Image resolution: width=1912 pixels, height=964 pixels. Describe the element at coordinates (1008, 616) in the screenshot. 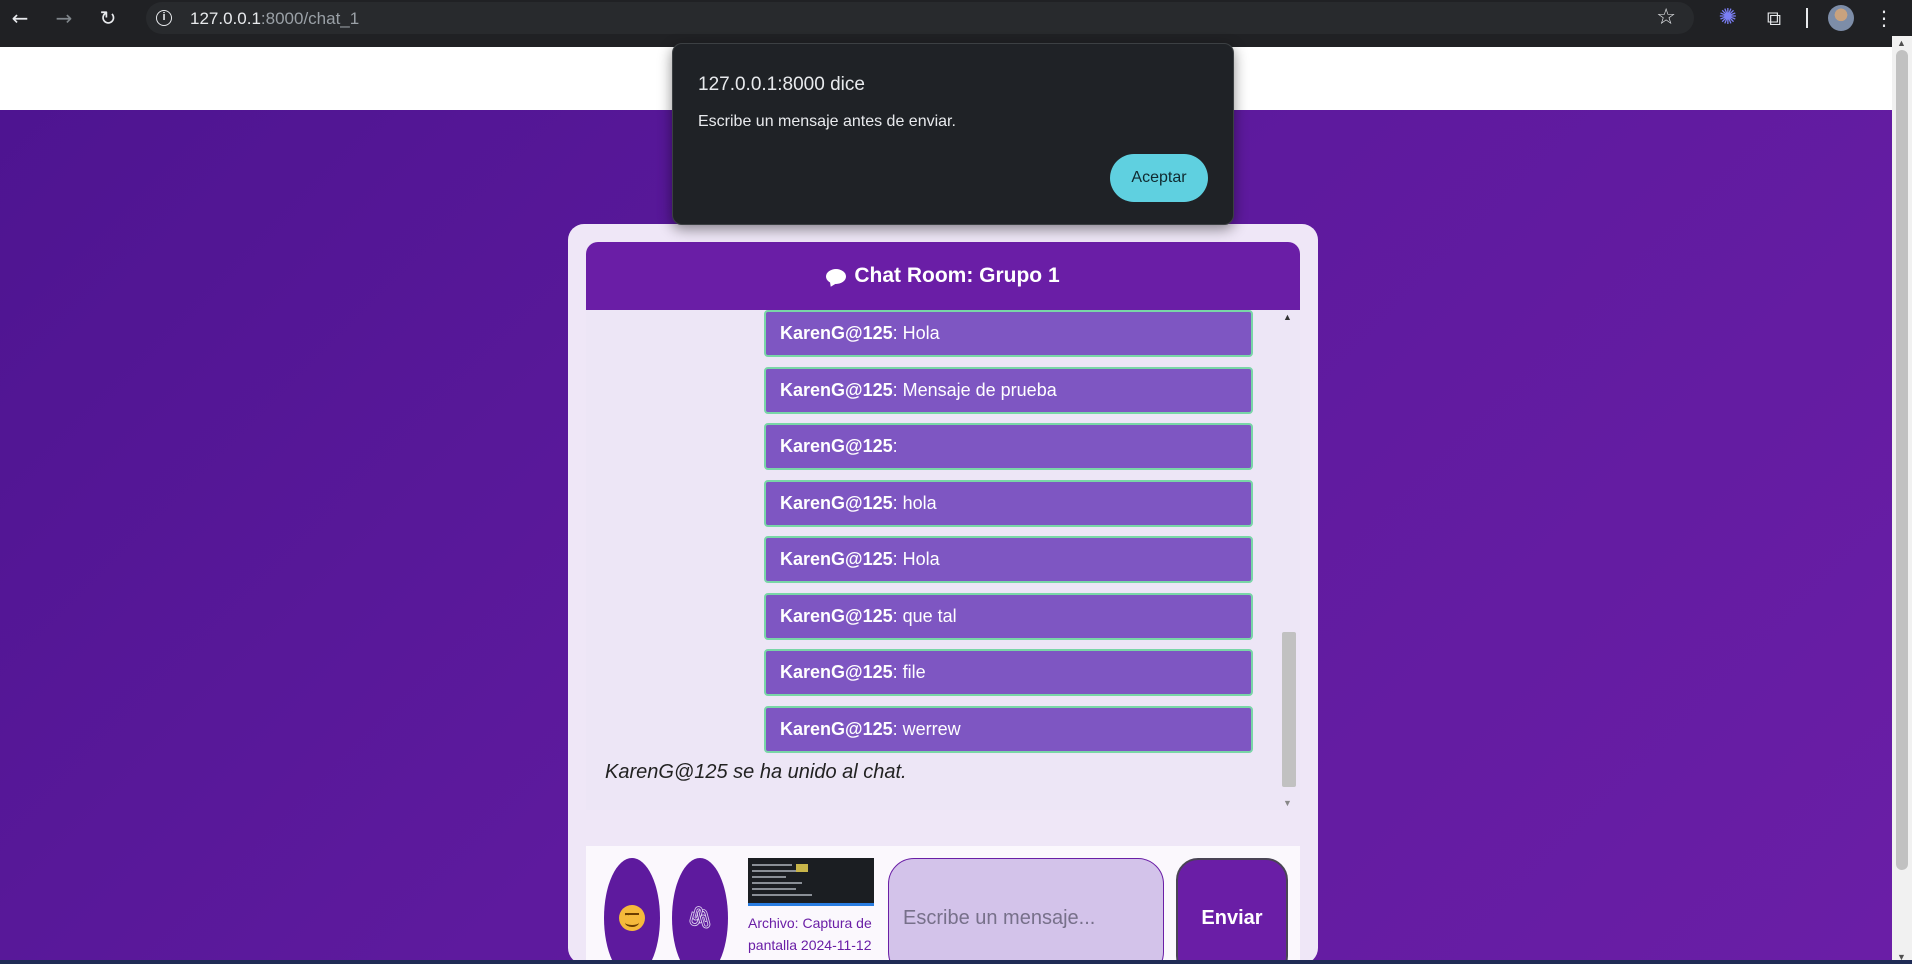

I see `message-item: KarenG@125: que tal` at that location.